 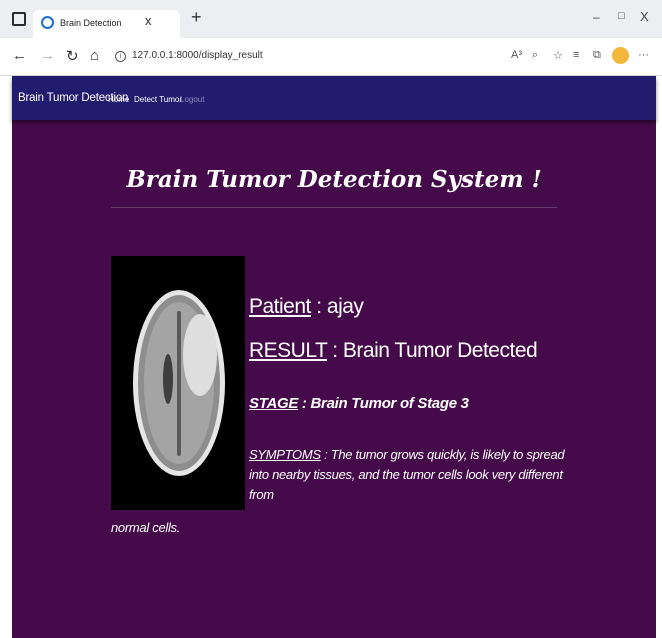 What do you see at coordinates (334, 179) in the screenshot?
I see `page-title: Brain Tumor Detection System !` at bounding box center [334, 179].